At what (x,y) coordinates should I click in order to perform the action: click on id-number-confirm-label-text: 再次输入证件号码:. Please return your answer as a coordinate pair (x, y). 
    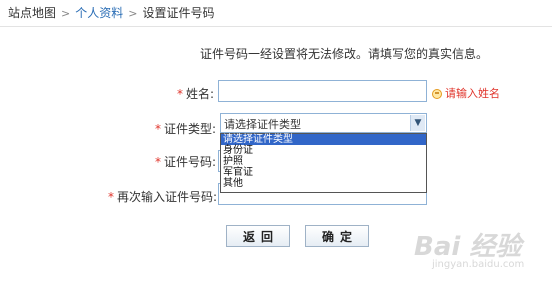
    Looking at the image, I should click on (167, 197).